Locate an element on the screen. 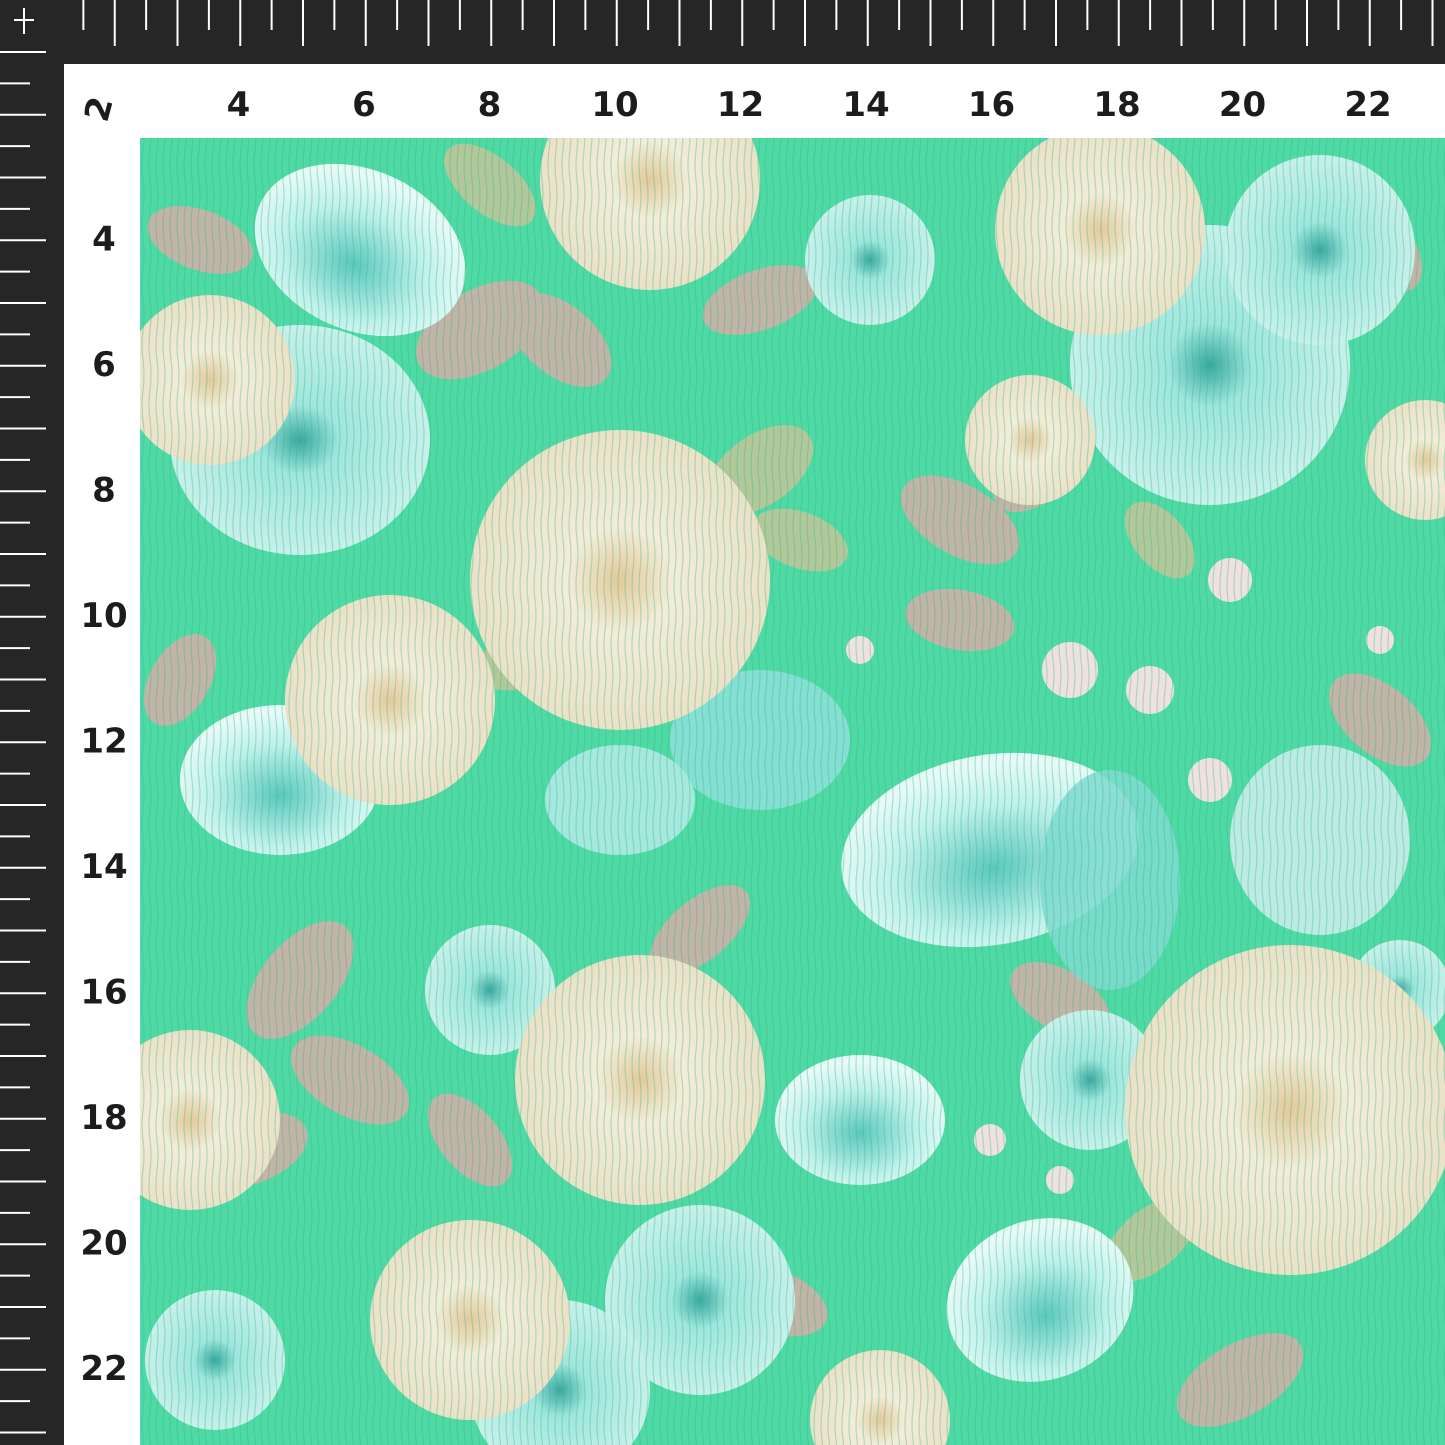 The image size is (1445, 1445). left-ruler-number: 6 is located at coordinates (104, 365).